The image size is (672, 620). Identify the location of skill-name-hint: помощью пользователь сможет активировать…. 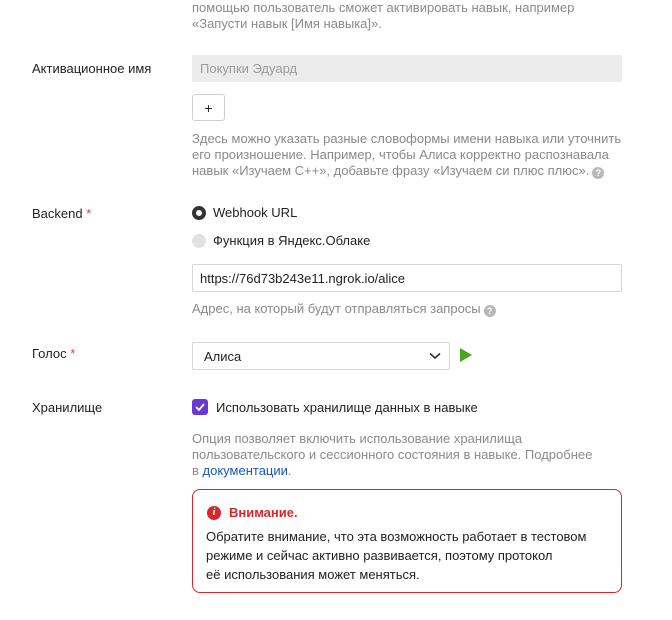
(383, 16).